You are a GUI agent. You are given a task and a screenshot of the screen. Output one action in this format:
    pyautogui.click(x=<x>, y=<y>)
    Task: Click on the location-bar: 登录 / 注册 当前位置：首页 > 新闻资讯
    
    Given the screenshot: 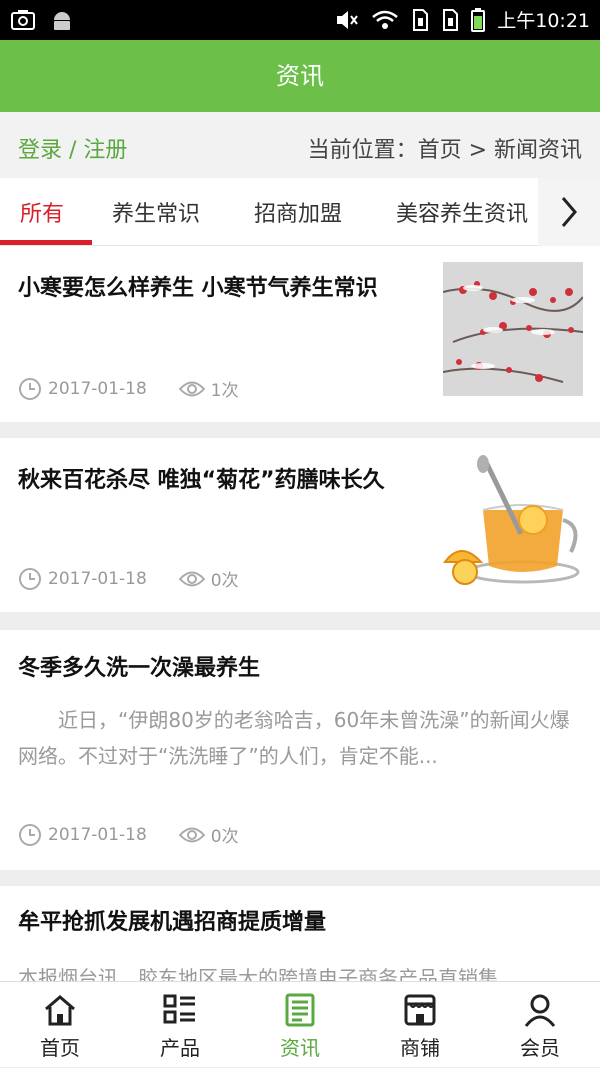 What is the action you would take?
    pyautogui.click(x=300, y=145)
    